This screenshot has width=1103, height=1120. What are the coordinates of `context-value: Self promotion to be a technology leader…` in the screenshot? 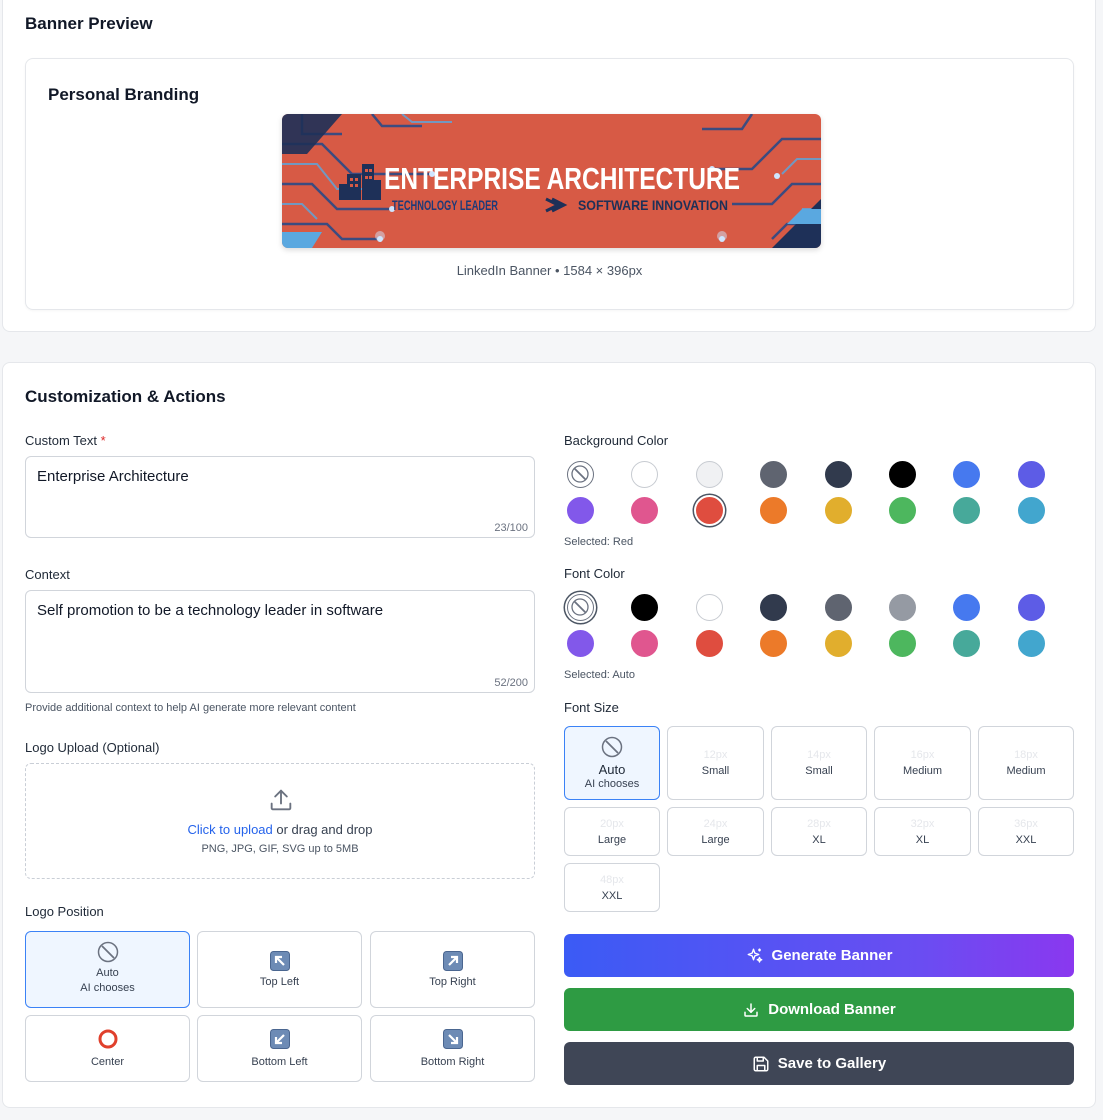 It's located at (210, 610).